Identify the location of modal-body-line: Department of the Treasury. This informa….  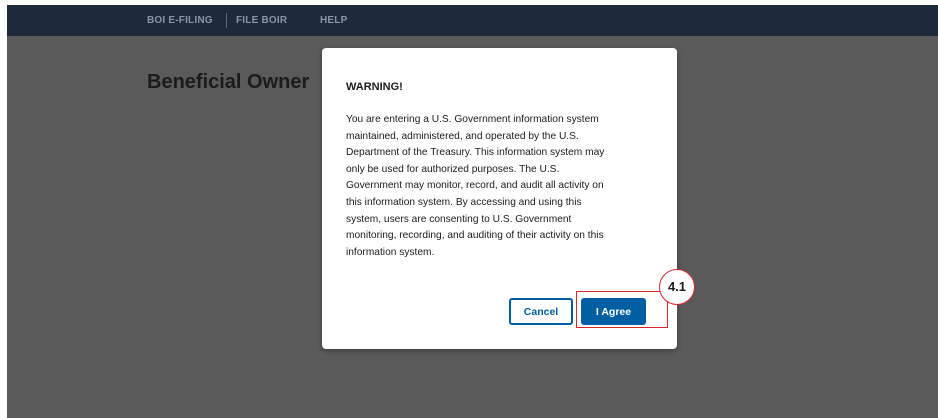
(475, 153).